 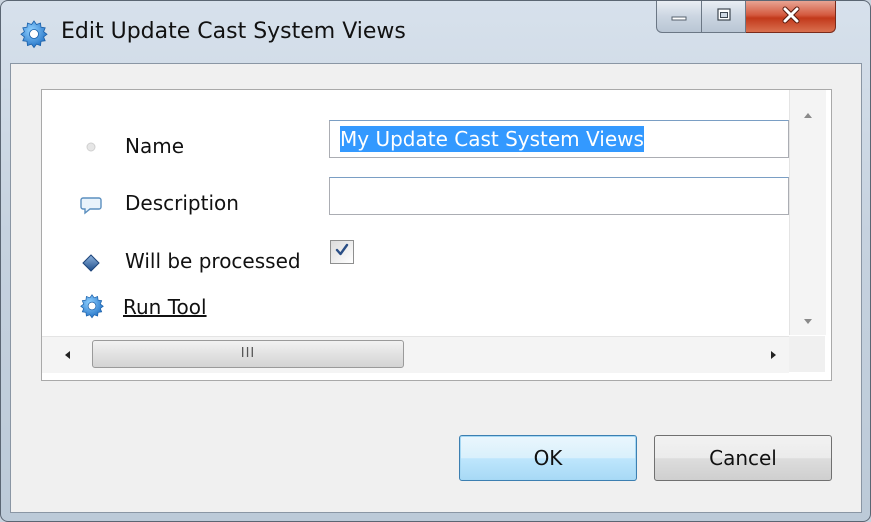 What do you see at coordinates (91, 147) in the screenshot?
I see `dot-icon` at bounding box center [91, 147].